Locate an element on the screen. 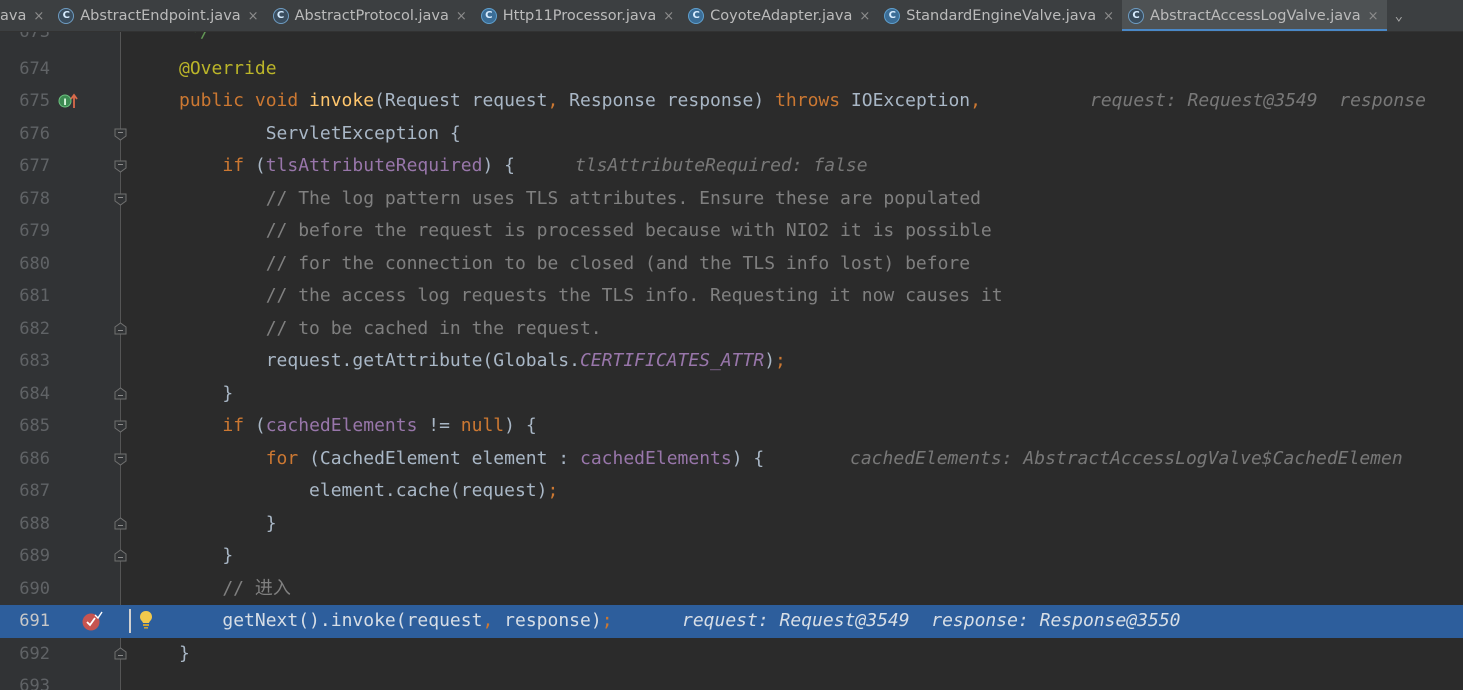 The width and height of the screenshot is (1463, 690). code-text: ServletException { is located at coordinates (320, 133).